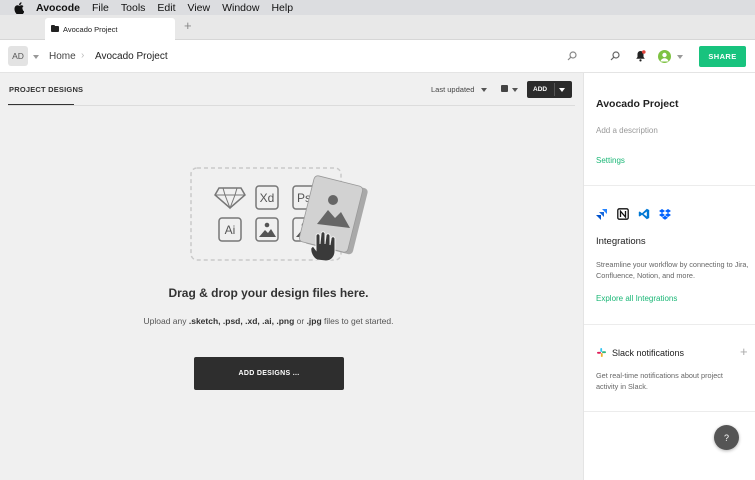 Image resolution: width=755 pixels, height=480 pixels. I want to click on add-button: ADD, so click(549, 89).